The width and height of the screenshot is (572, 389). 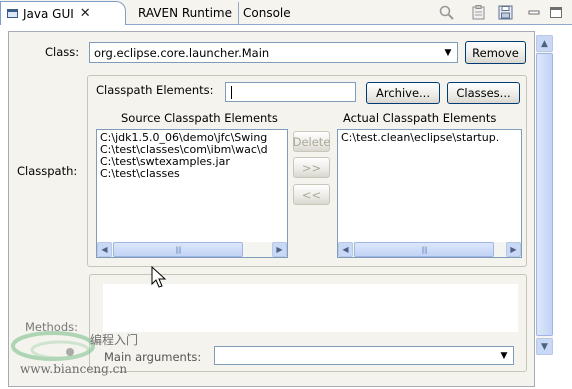 I want to click on tab-java-gui: Java GUI ✕, so click(x=63, y=13).